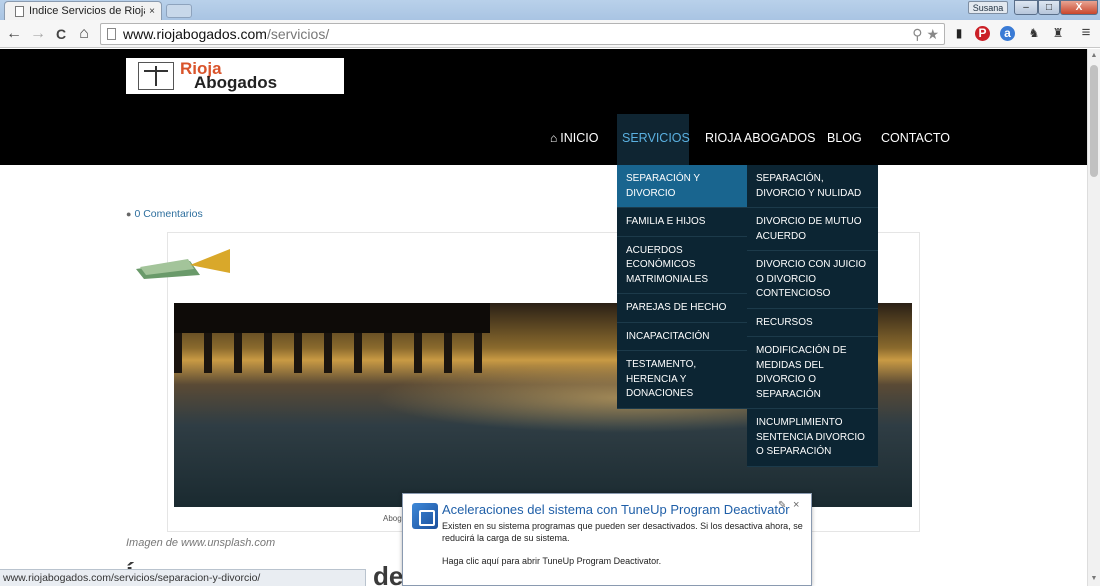 The width and height of the screenshot is (1100, 586). I want to click on menu-item-servicios: SERVICIOS, so click(653, 139).